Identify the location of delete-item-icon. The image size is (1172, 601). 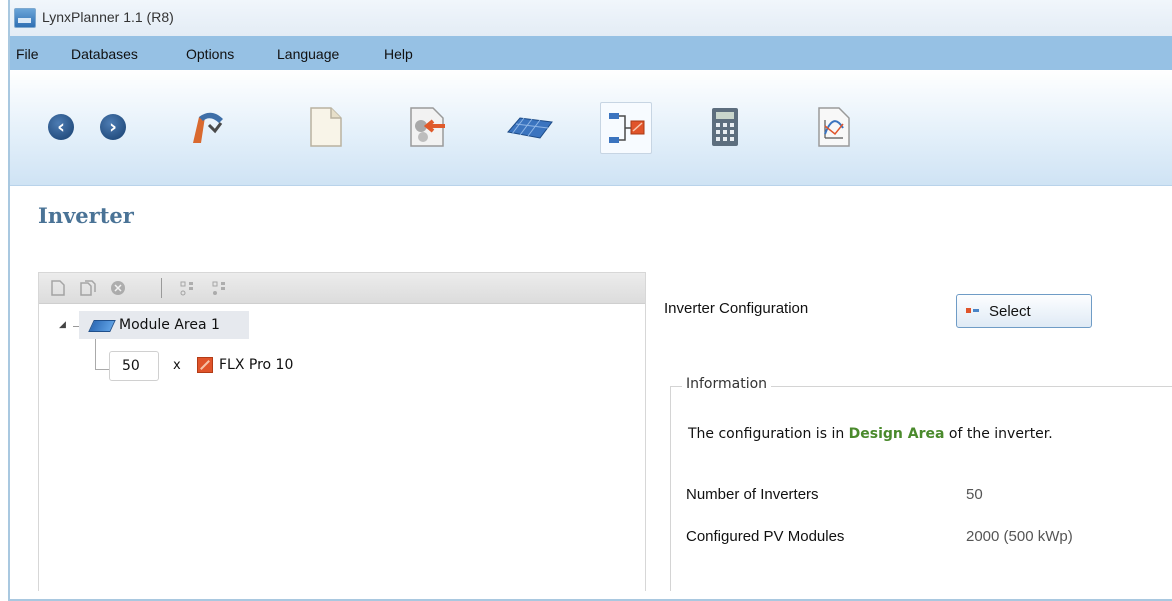
(118, 288).